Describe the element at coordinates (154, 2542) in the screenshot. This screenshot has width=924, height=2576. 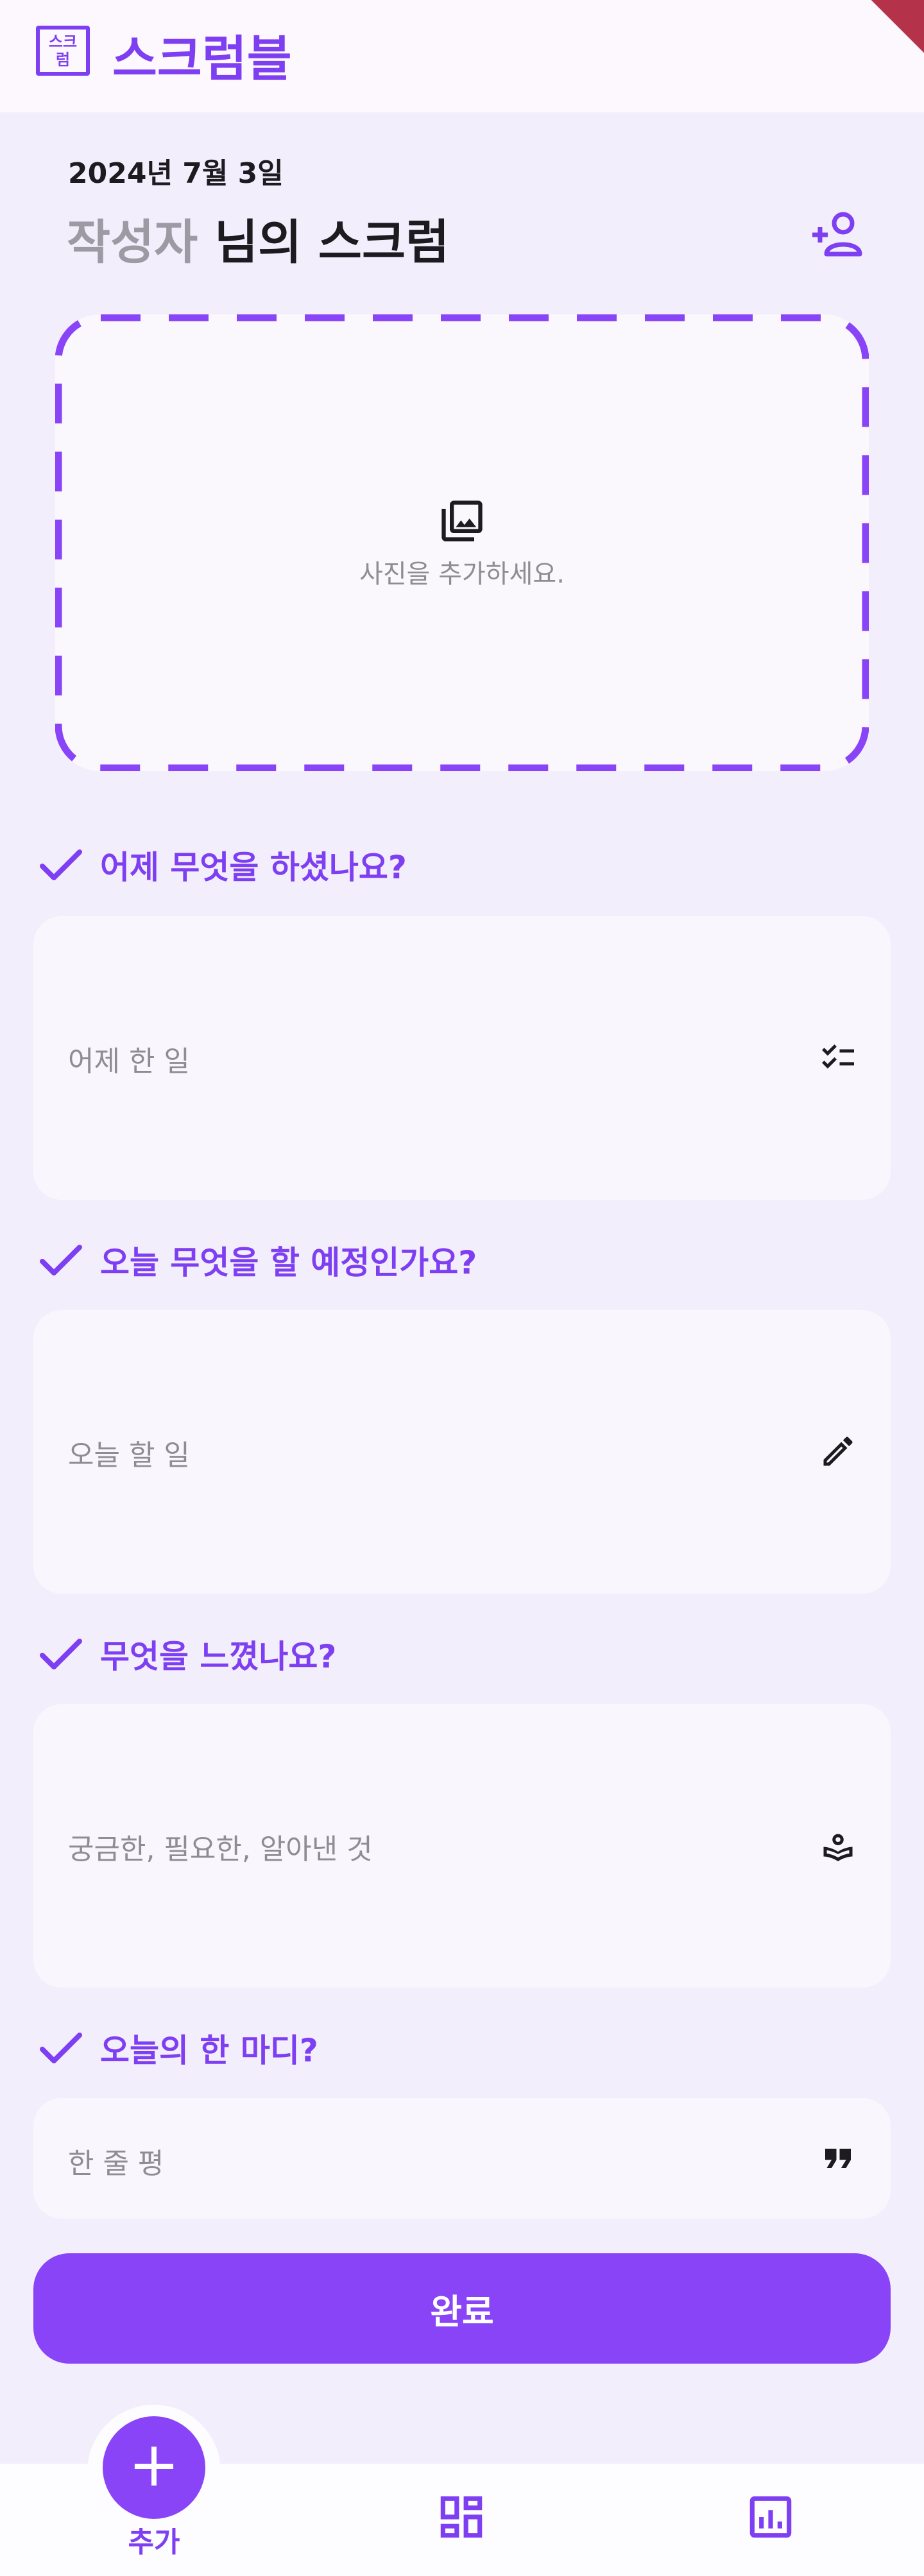
I see `nav-add-label: 추가` at that location.